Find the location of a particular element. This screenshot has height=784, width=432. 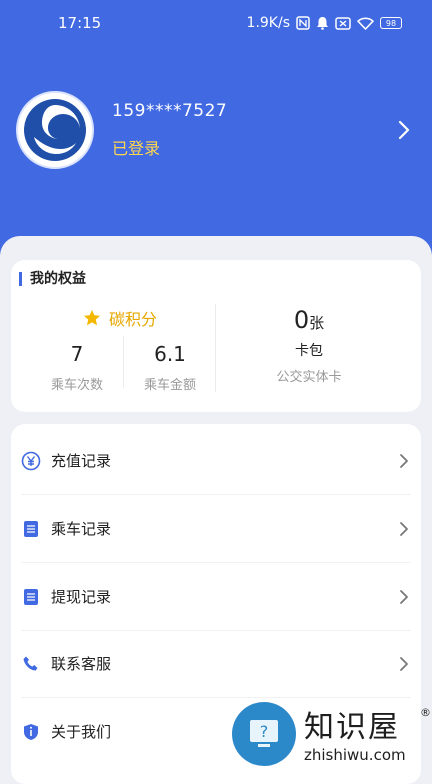

phone-icon is located at coordinates (31, 664).